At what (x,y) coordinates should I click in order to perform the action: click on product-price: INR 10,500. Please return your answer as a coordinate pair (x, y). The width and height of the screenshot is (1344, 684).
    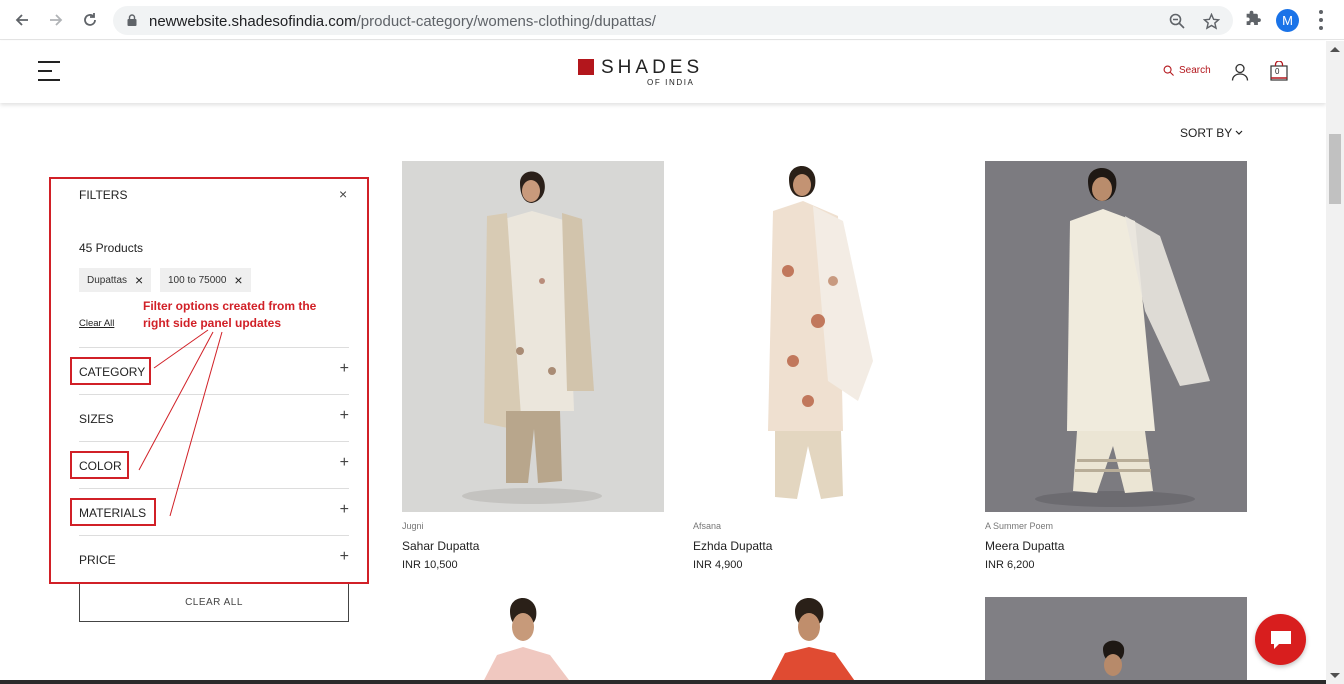
    Looking at the image, I should click on (430, 565).